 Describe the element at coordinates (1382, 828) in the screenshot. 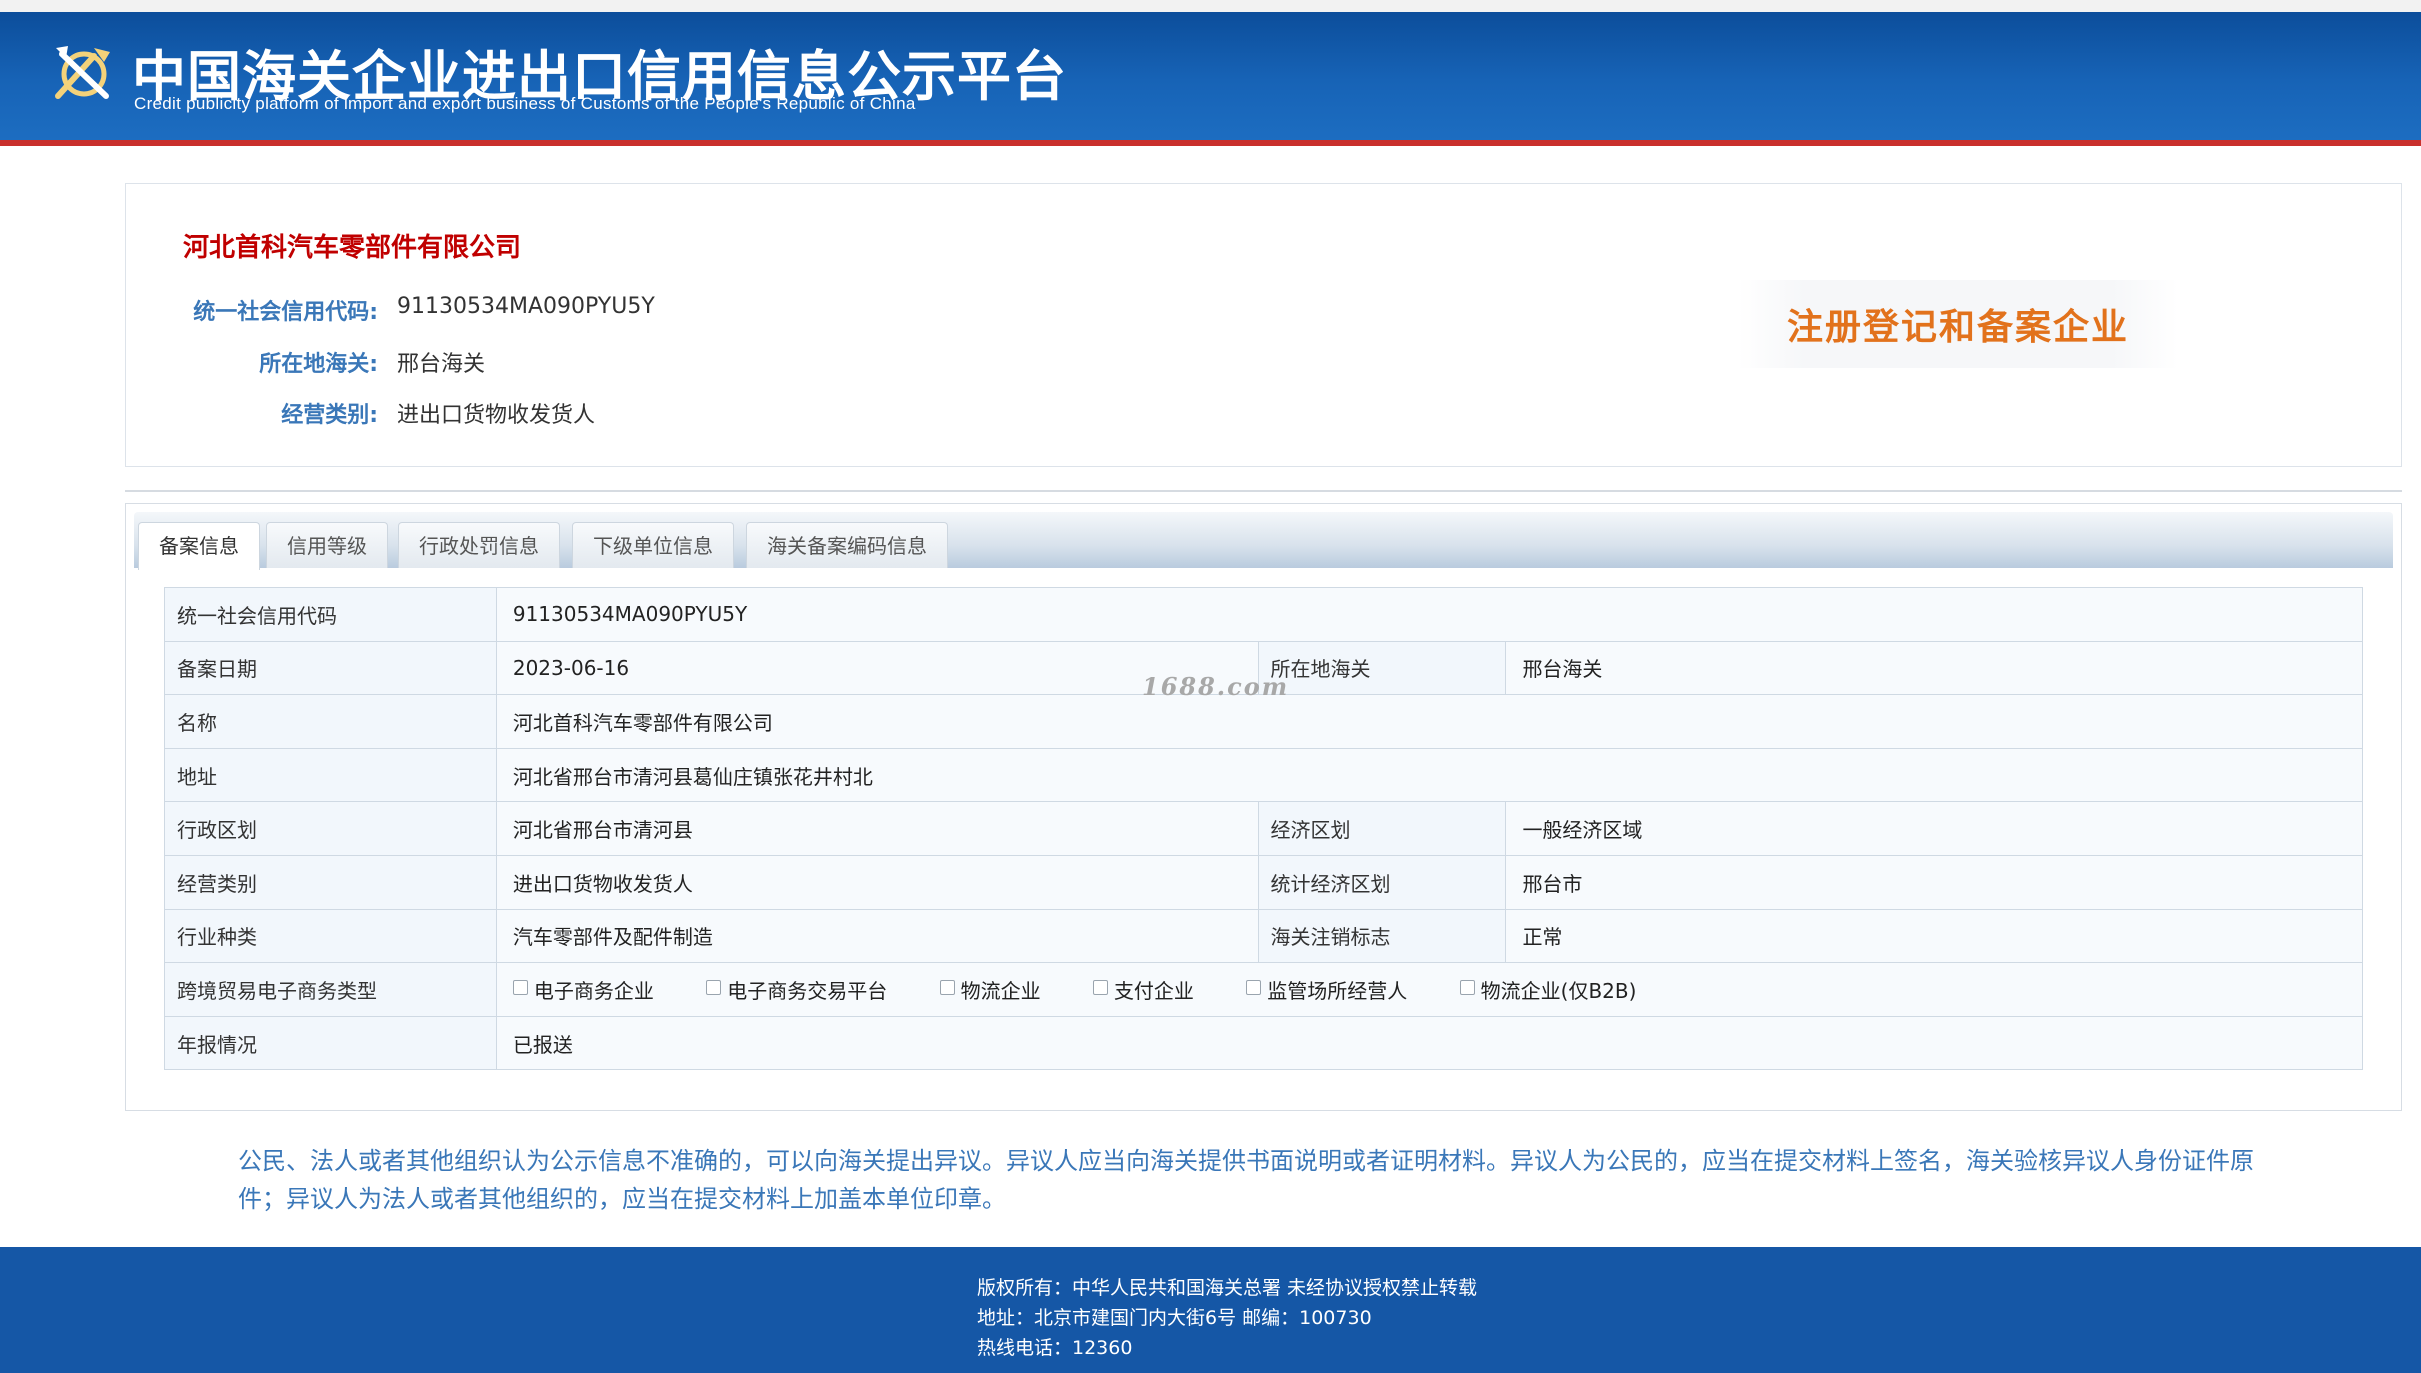

I see `cell-label: 经济区划` at that location.